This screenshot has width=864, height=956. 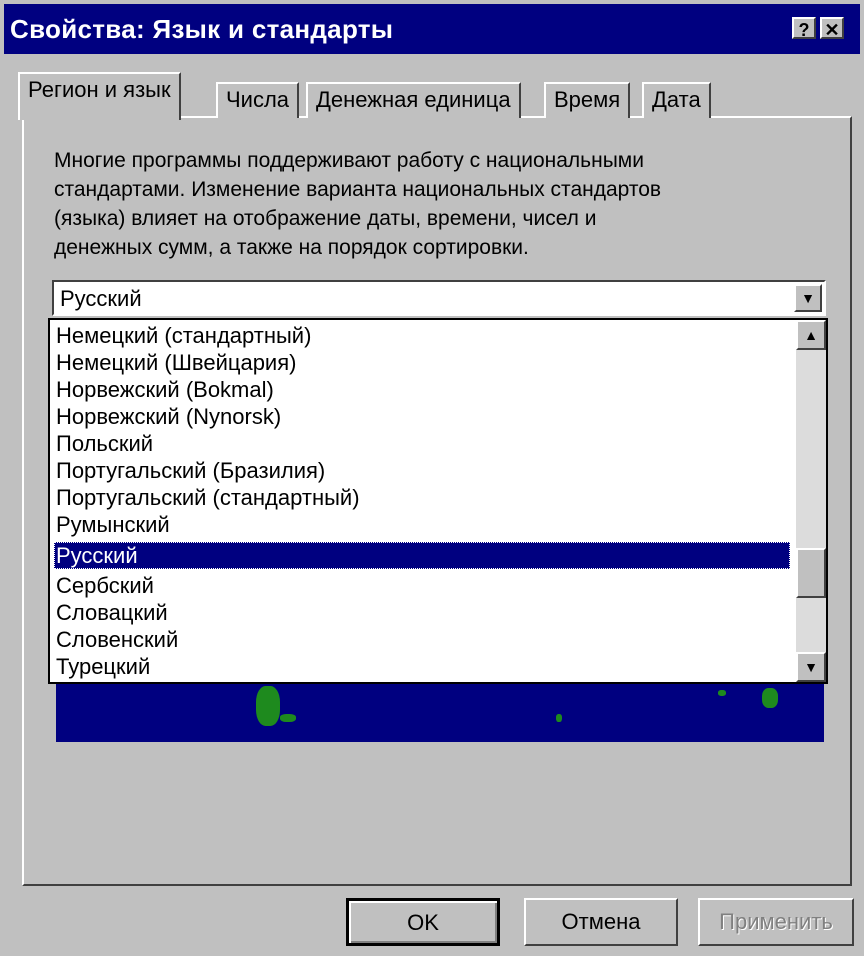 What do you see at coordinates (258, 100) in the screenshot?
I see `tab-numbers: Числа` at bounding box center [258, 100].